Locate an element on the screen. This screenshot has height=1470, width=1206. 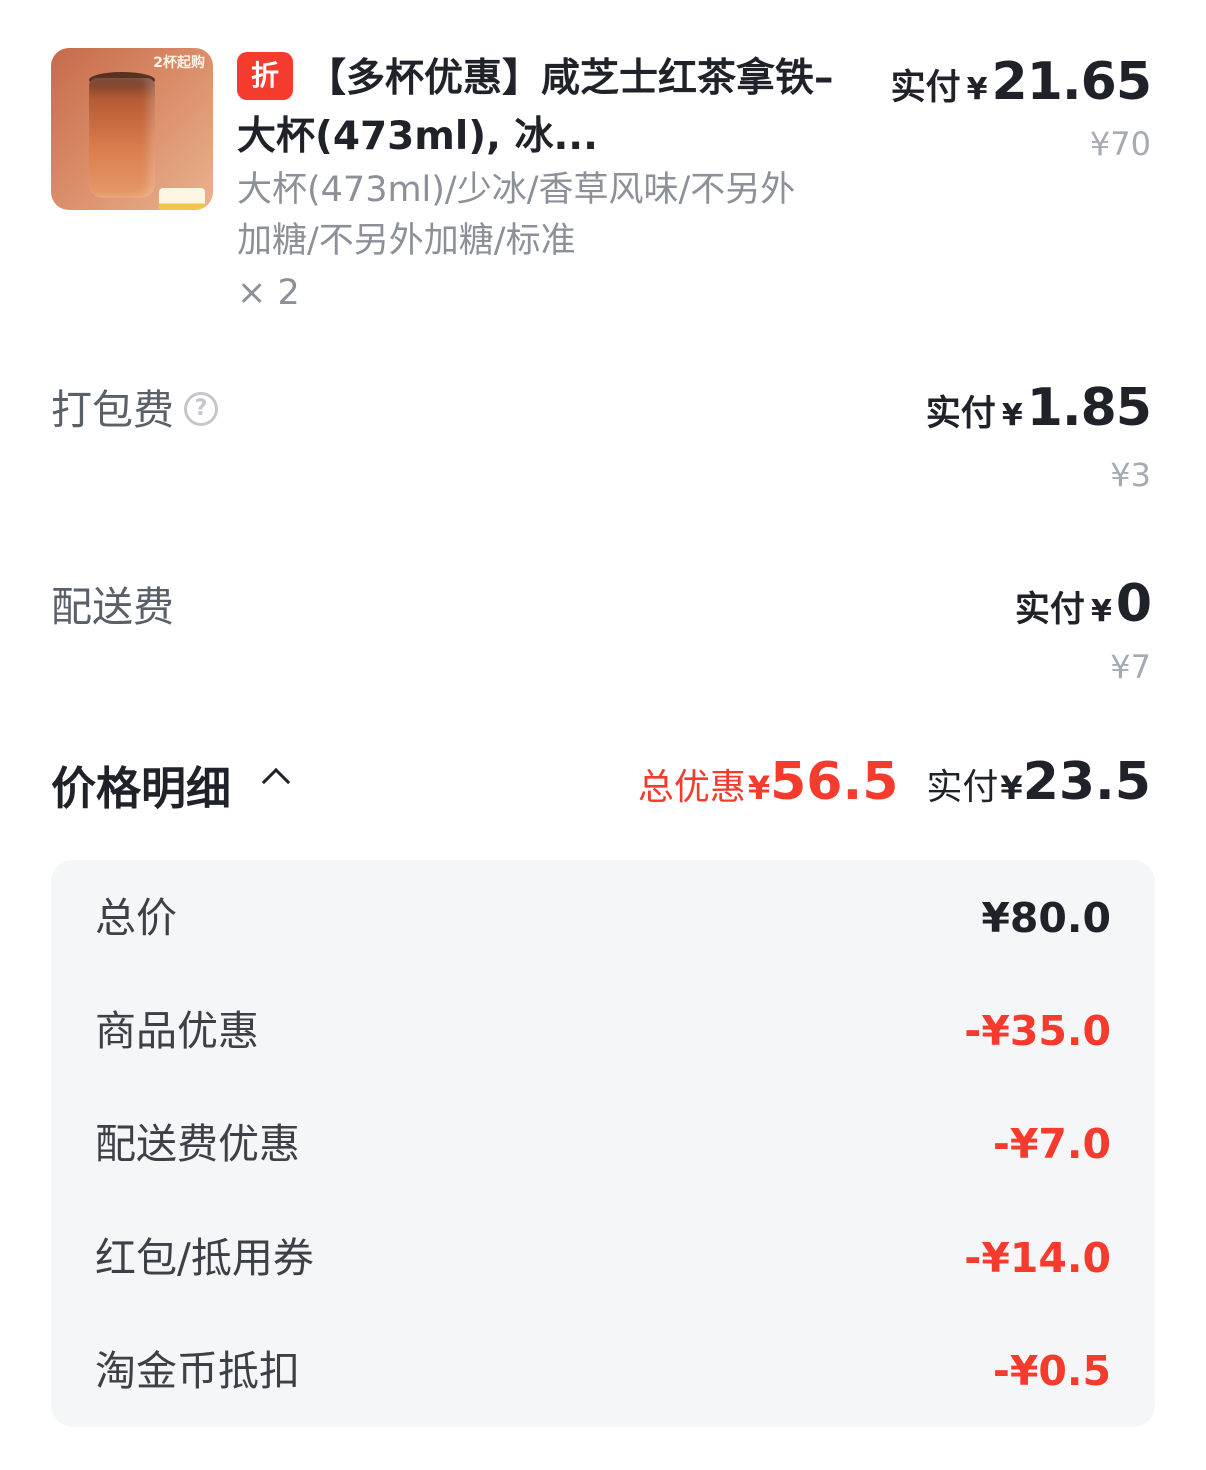
total-pay-label: 实付 is located at coordinates (962, 787).